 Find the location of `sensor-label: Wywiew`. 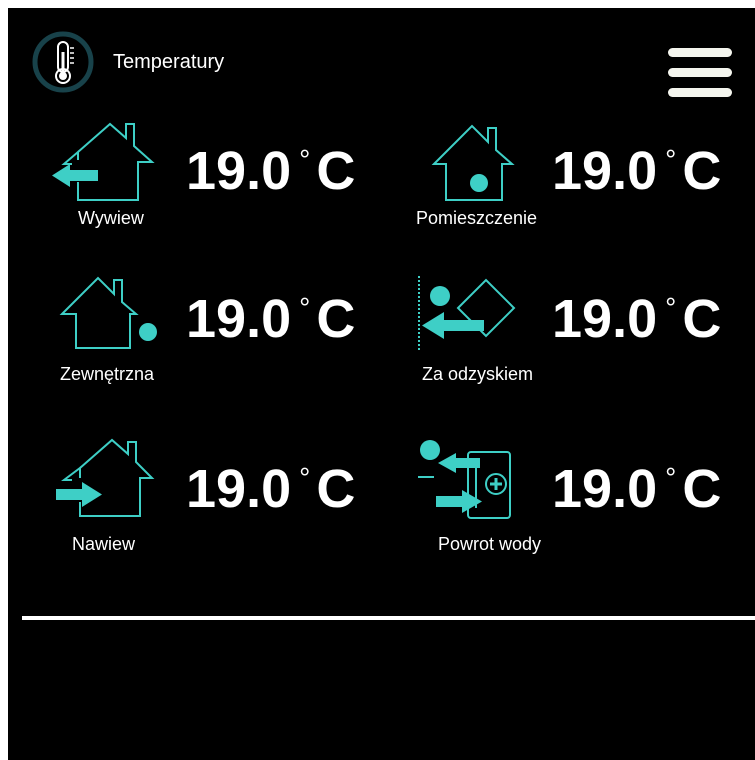

sensor-label: Wywiew is located at coordinates (111, 218).